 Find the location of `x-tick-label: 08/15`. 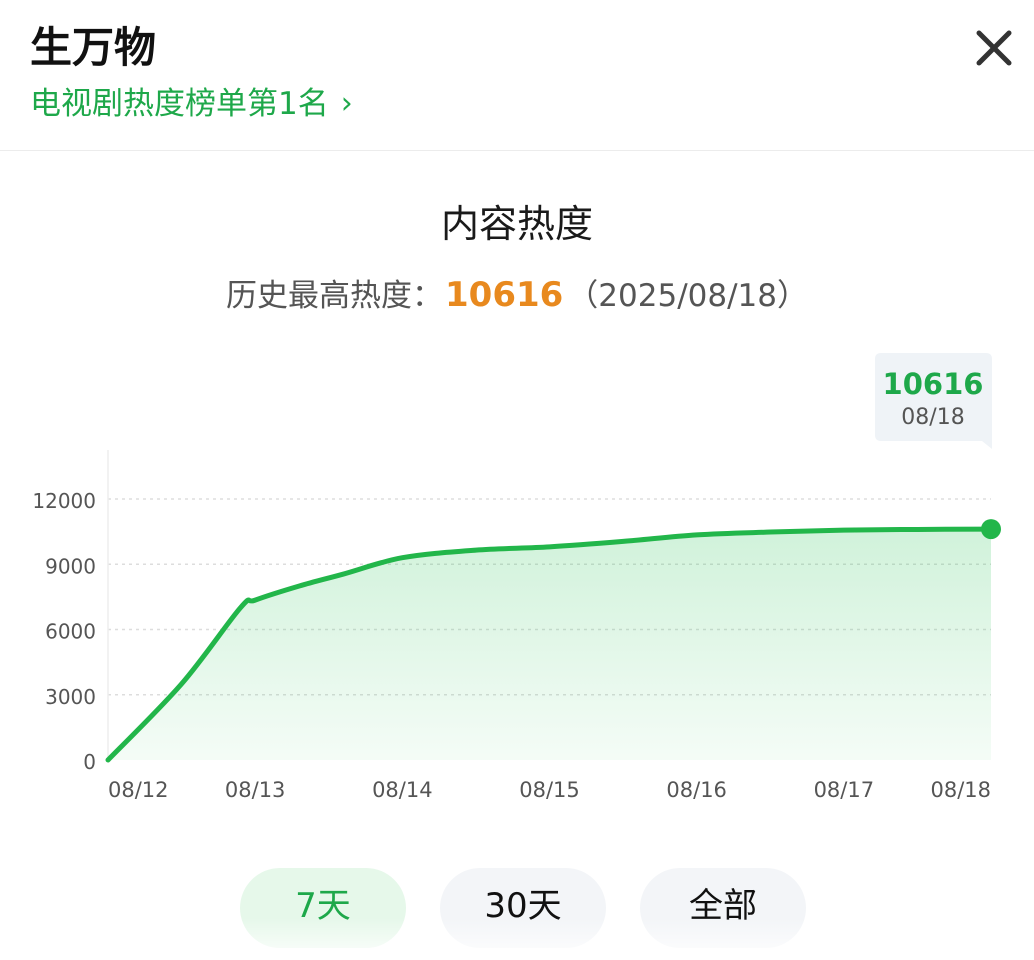

x-tick-label: 08/15 is located at coordinates (549, 790).